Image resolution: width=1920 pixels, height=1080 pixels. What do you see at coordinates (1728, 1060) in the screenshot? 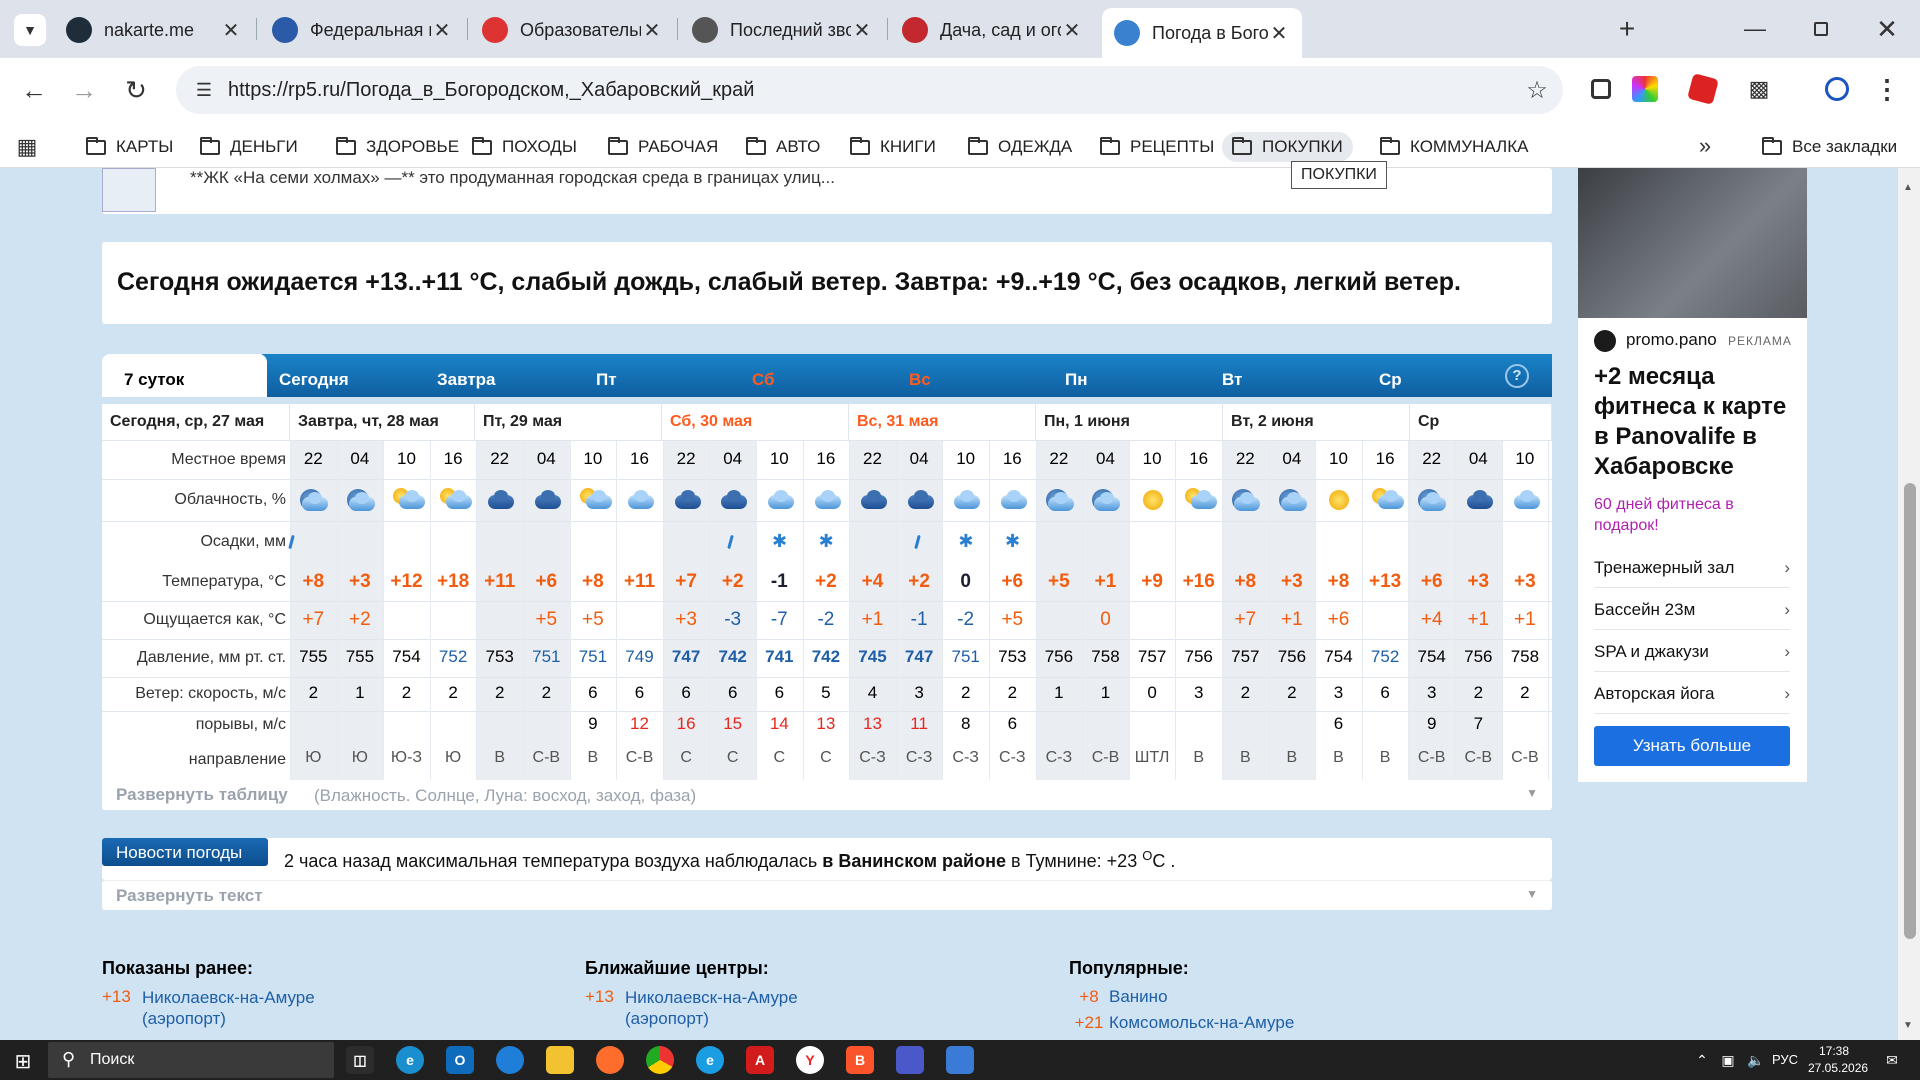
I see `network-icon: ▣` at bounding box center [1728, 1060].